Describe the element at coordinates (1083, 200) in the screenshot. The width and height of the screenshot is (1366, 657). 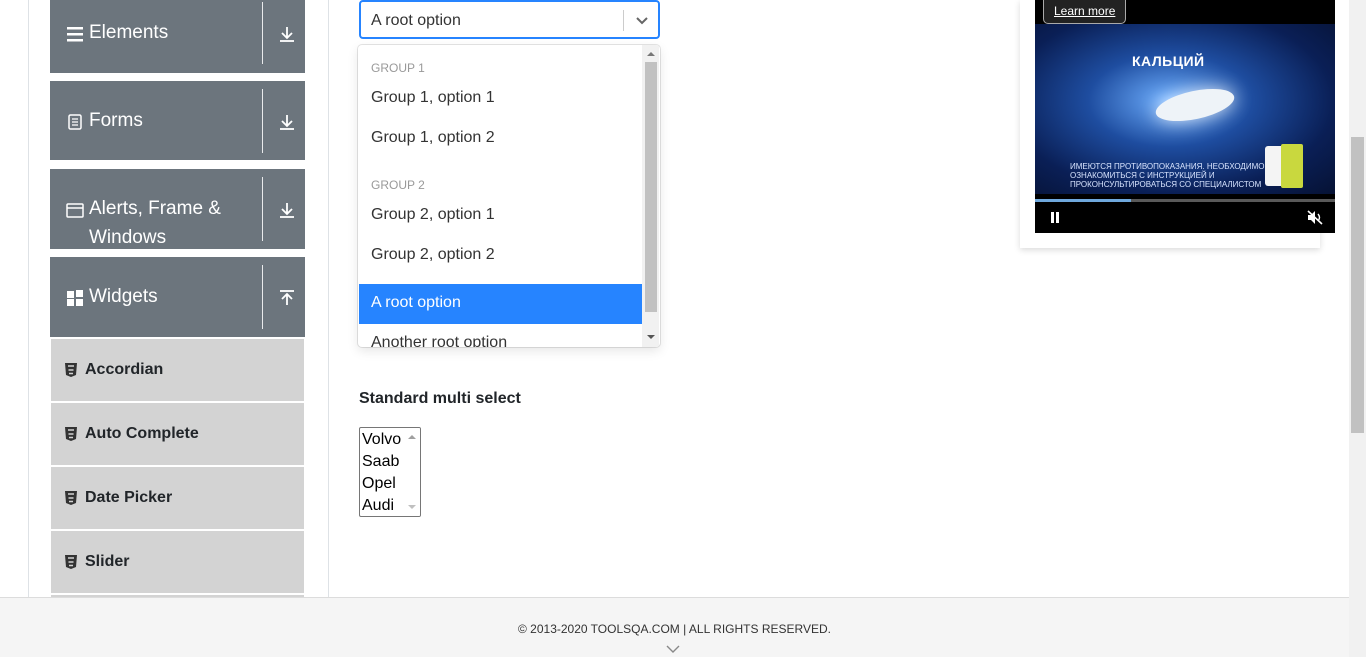
I see `ad-progress-fill` at that location.